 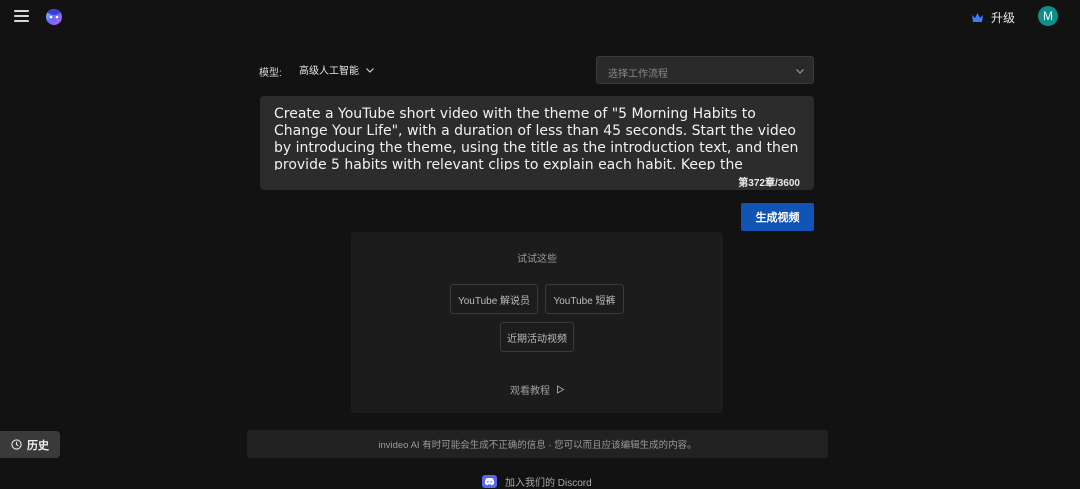 What do you see at coordinates (489, 481) in the screenshot?
I see `discord-icon` at bounding box center [489, 481].